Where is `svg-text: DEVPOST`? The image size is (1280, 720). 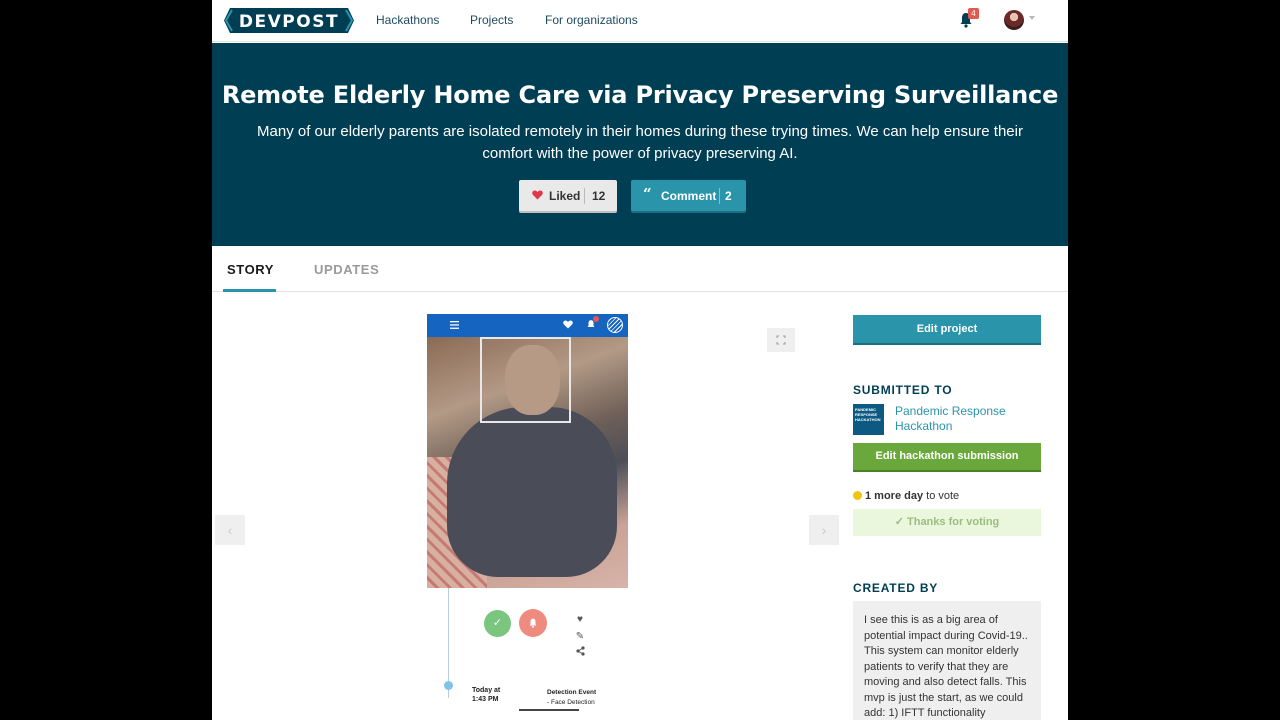 svg-text: DEVPOST is located at coordinates (289, 22).